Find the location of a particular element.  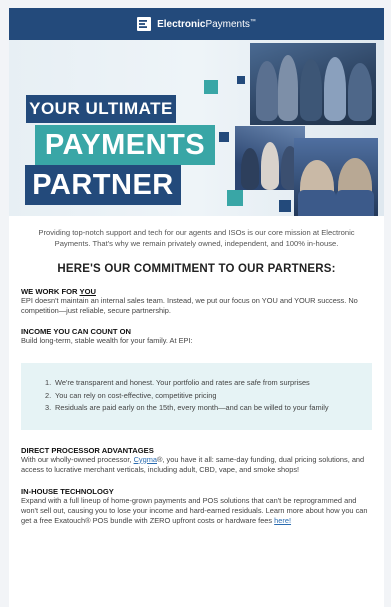

brand-name: ElectronicPayments™ is located at coordinates (206, 24).